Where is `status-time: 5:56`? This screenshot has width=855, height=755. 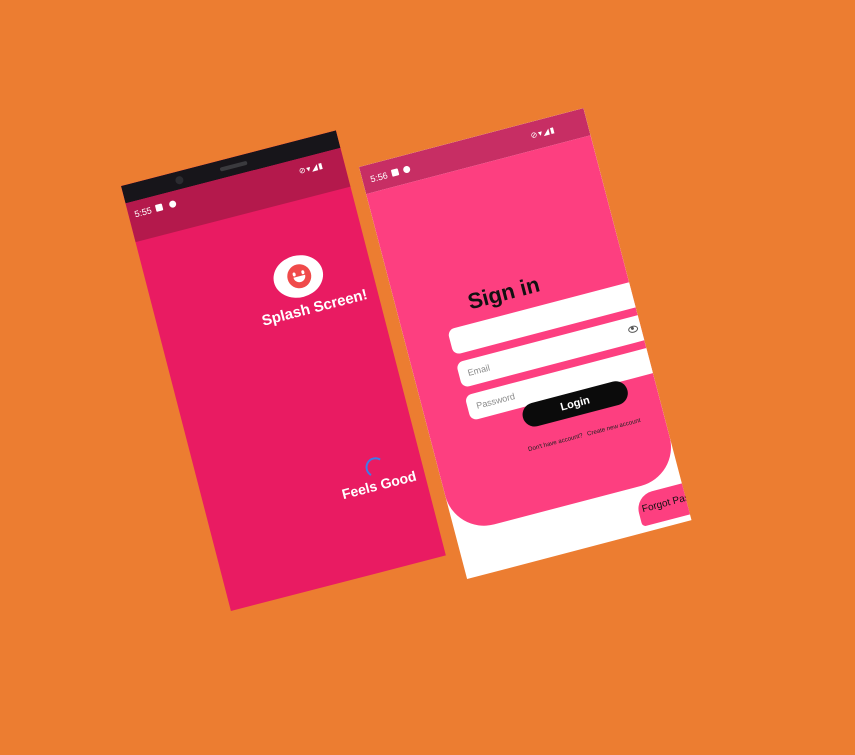
status-time: 5:56 is located at coordinates (379, 177).